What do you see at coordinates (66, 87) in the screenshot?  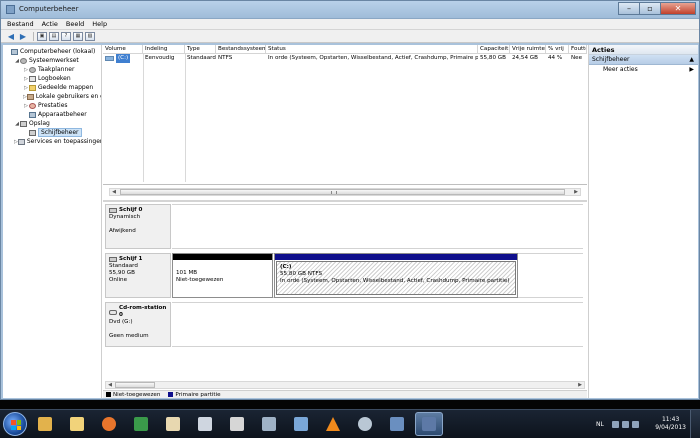 I see `tree-item-label: Gedeelde mappen` at bounding box center [66, 87].